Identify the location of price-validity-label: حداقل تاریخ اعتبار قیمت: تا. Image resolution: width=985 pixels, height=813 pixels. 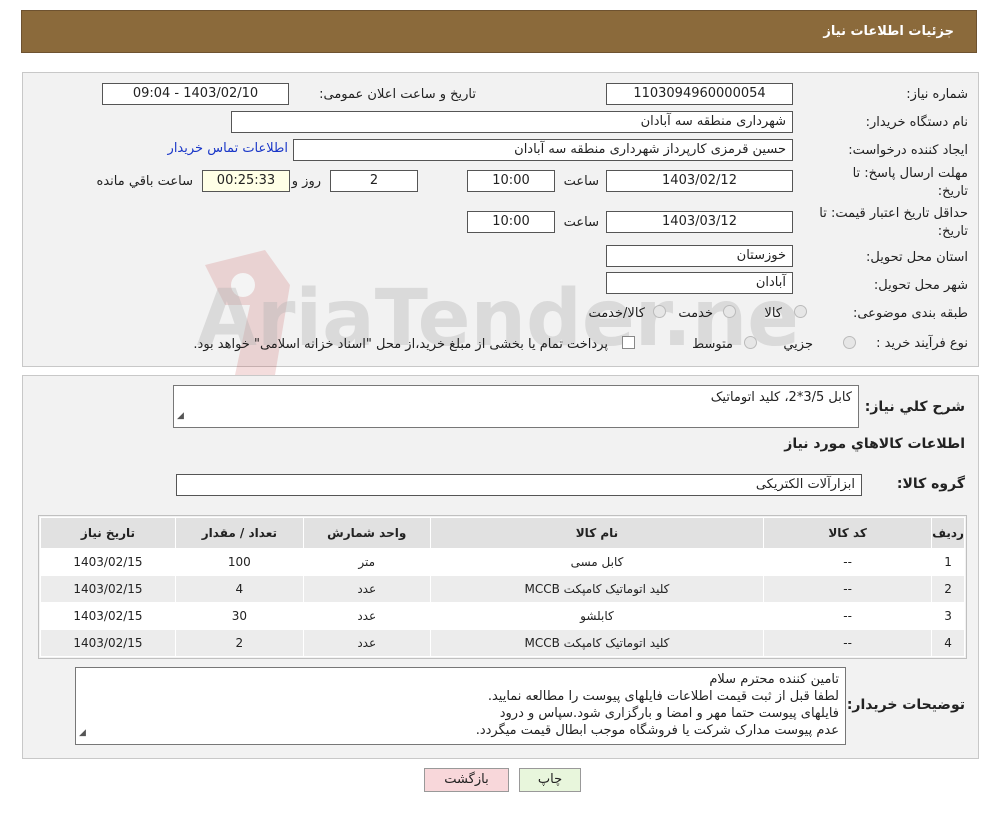
(893, 213).